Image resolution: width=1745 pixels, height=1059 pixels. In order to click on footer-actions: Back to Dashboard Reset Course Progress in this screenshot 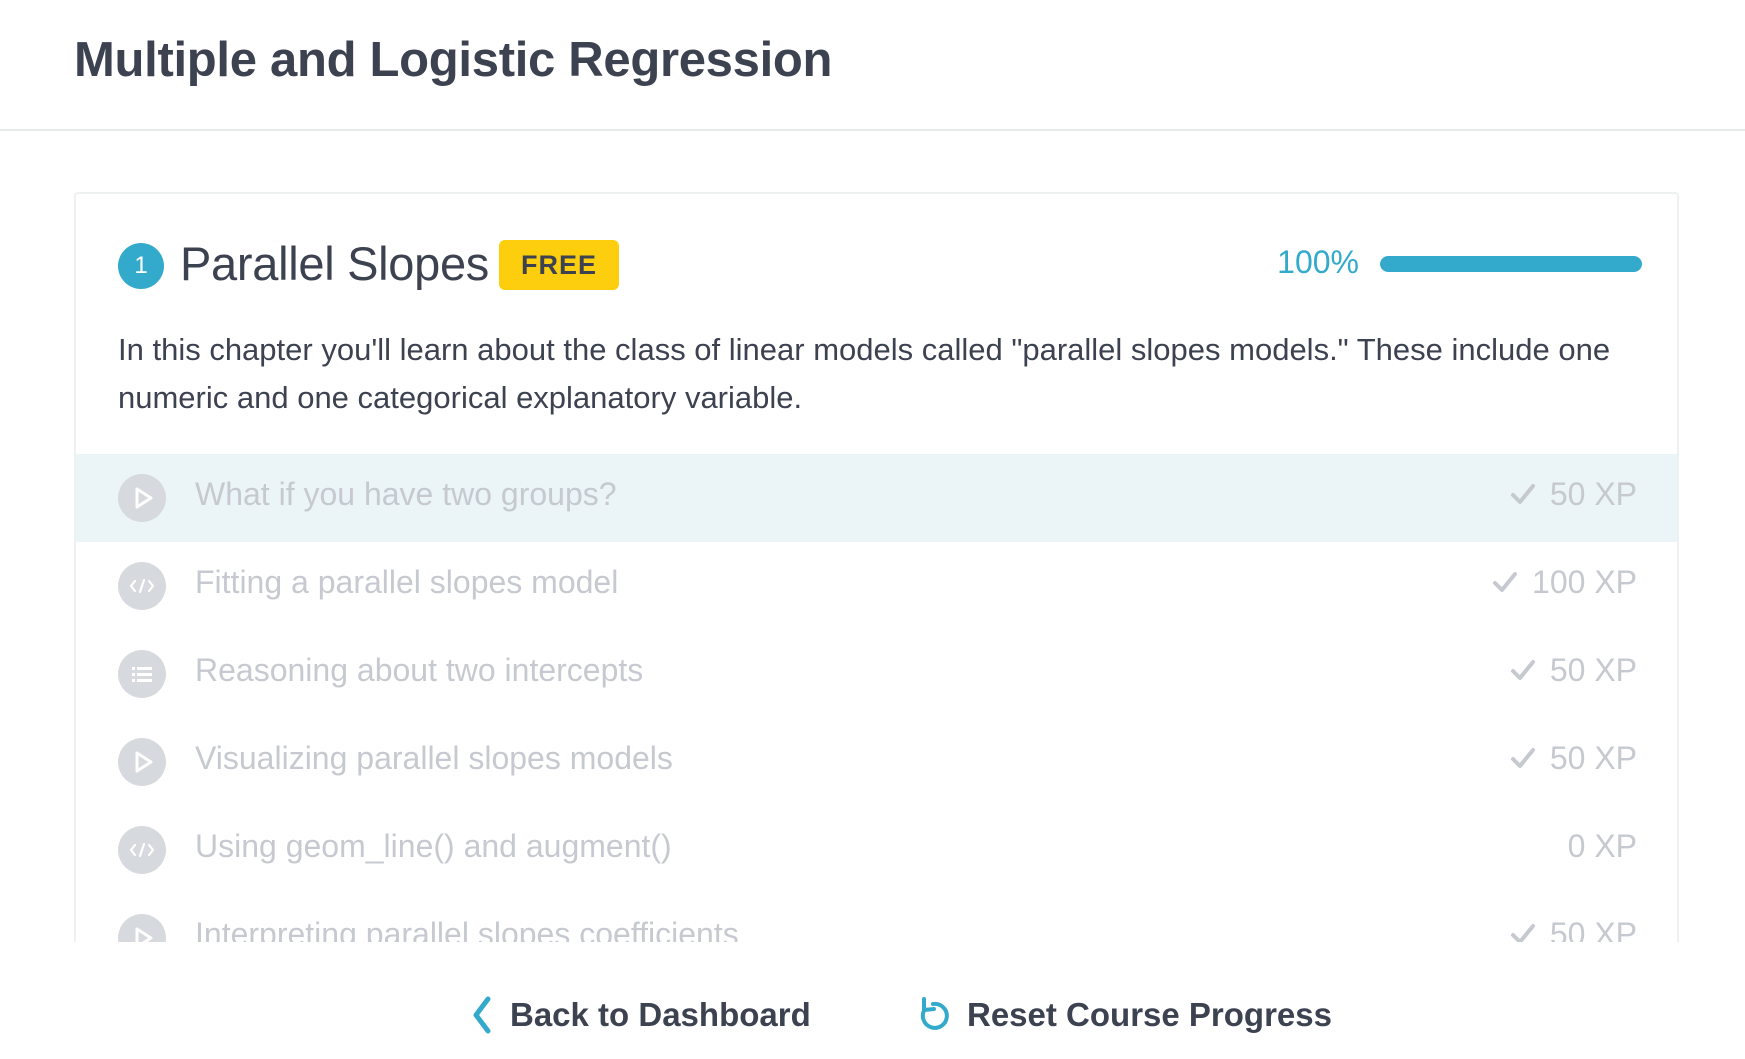, I will do `click(872, 1015)`.